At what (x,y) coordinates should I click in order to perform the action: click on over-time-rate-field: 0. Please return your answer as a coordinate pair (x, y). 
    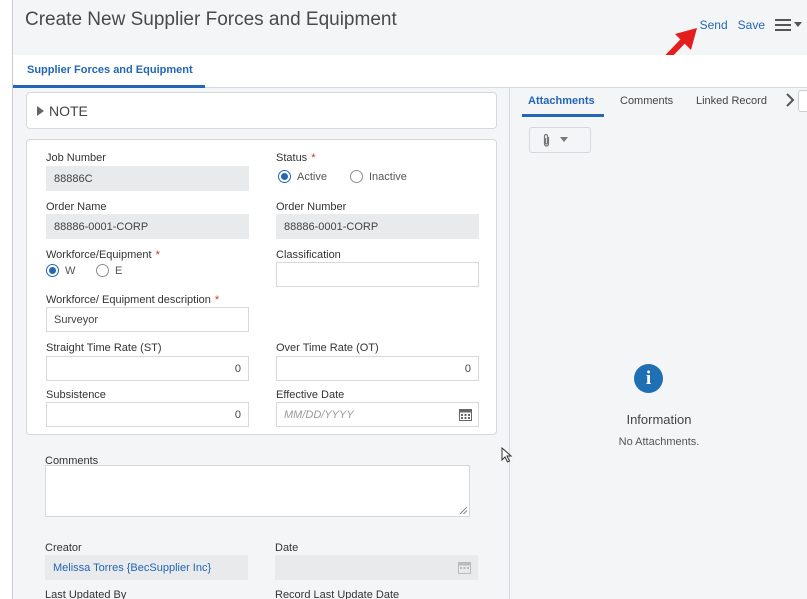
    Looking at the image, I should click on (377, 368).